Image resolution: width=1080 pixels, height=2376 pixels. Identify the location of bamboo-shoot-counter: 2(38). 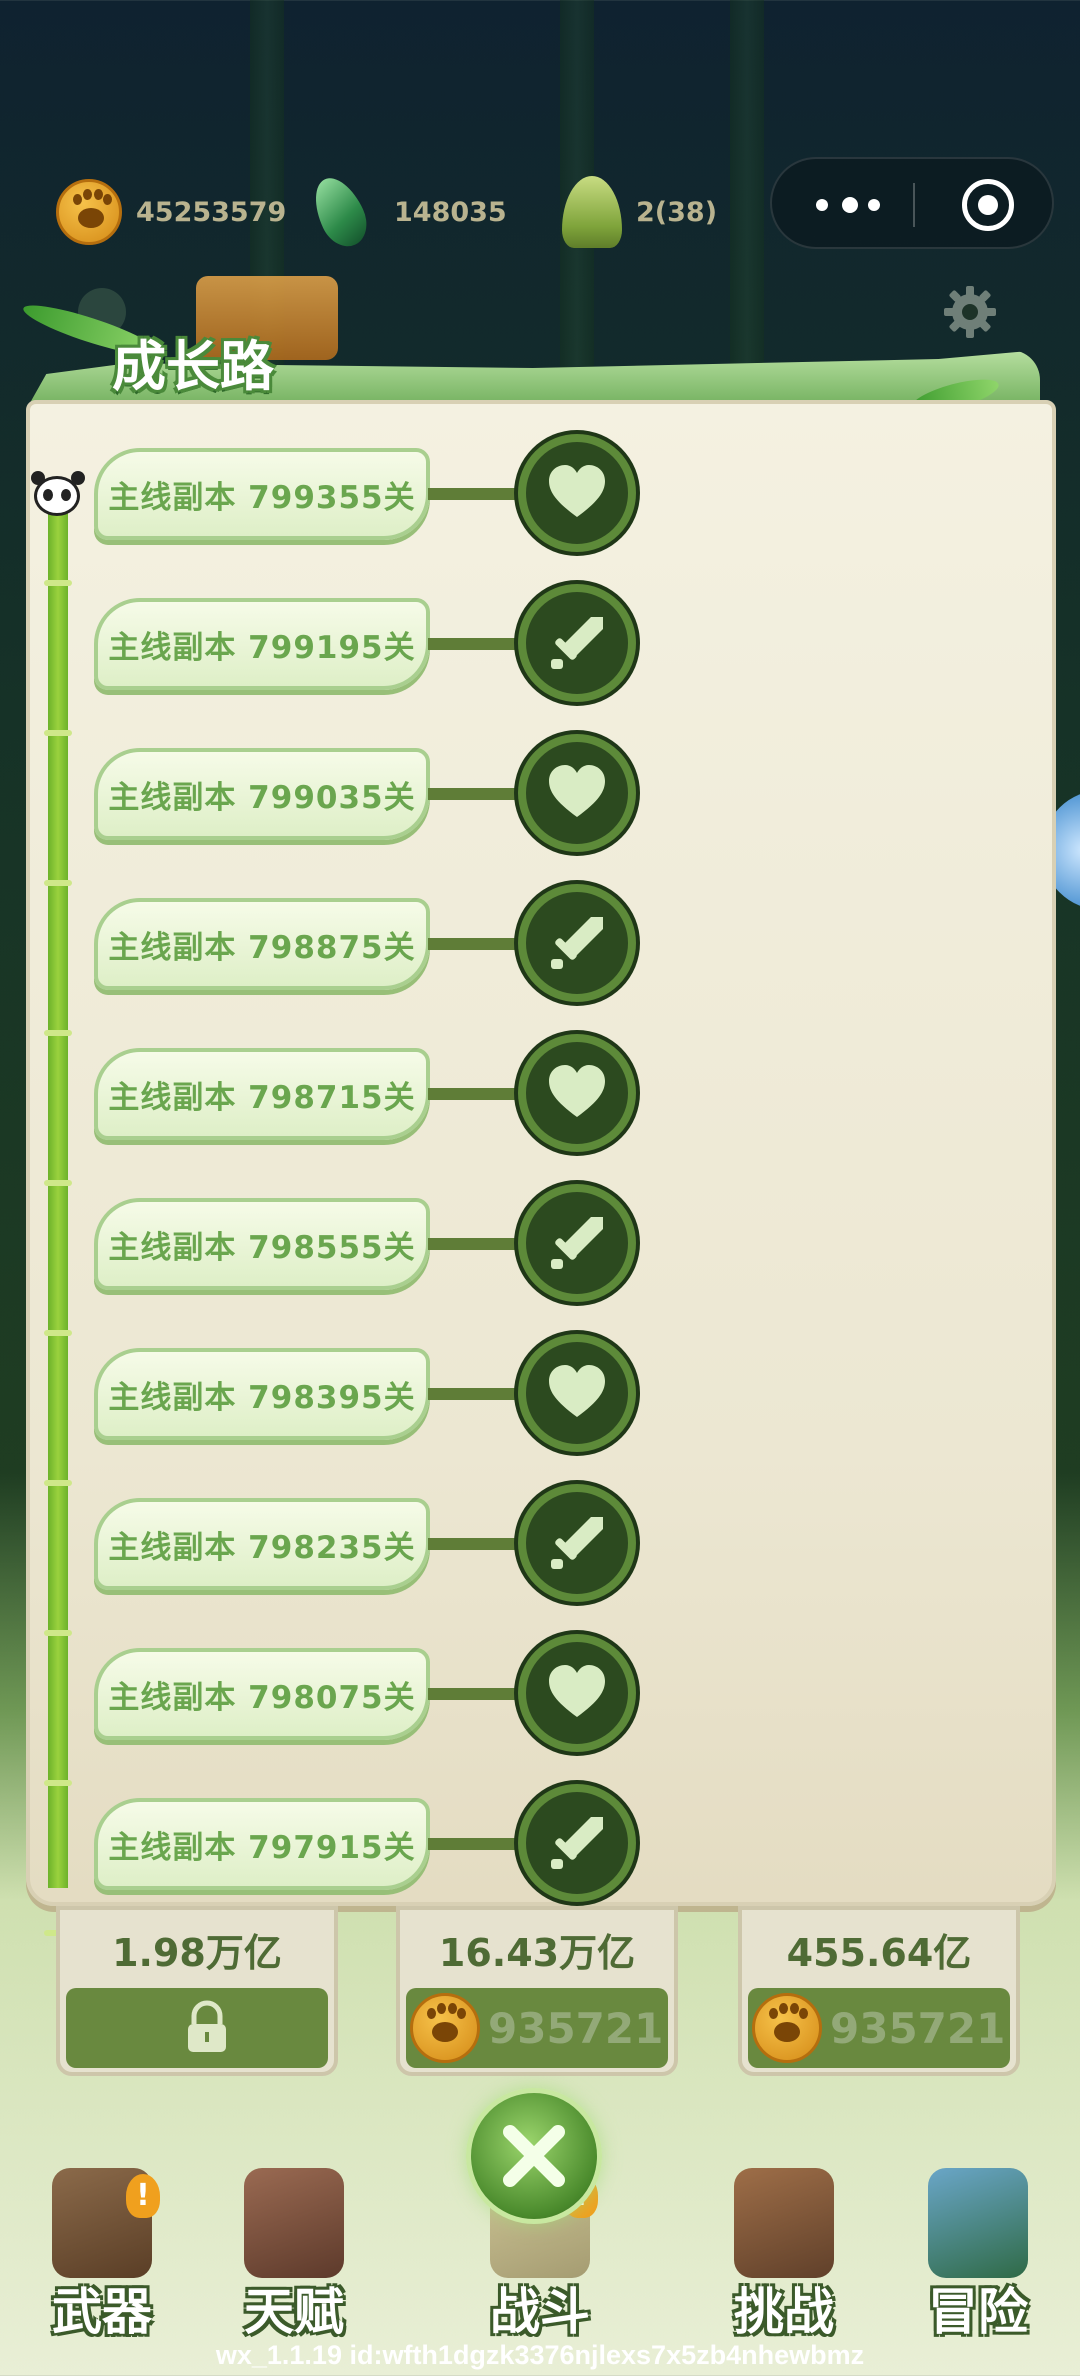
(639, 212).